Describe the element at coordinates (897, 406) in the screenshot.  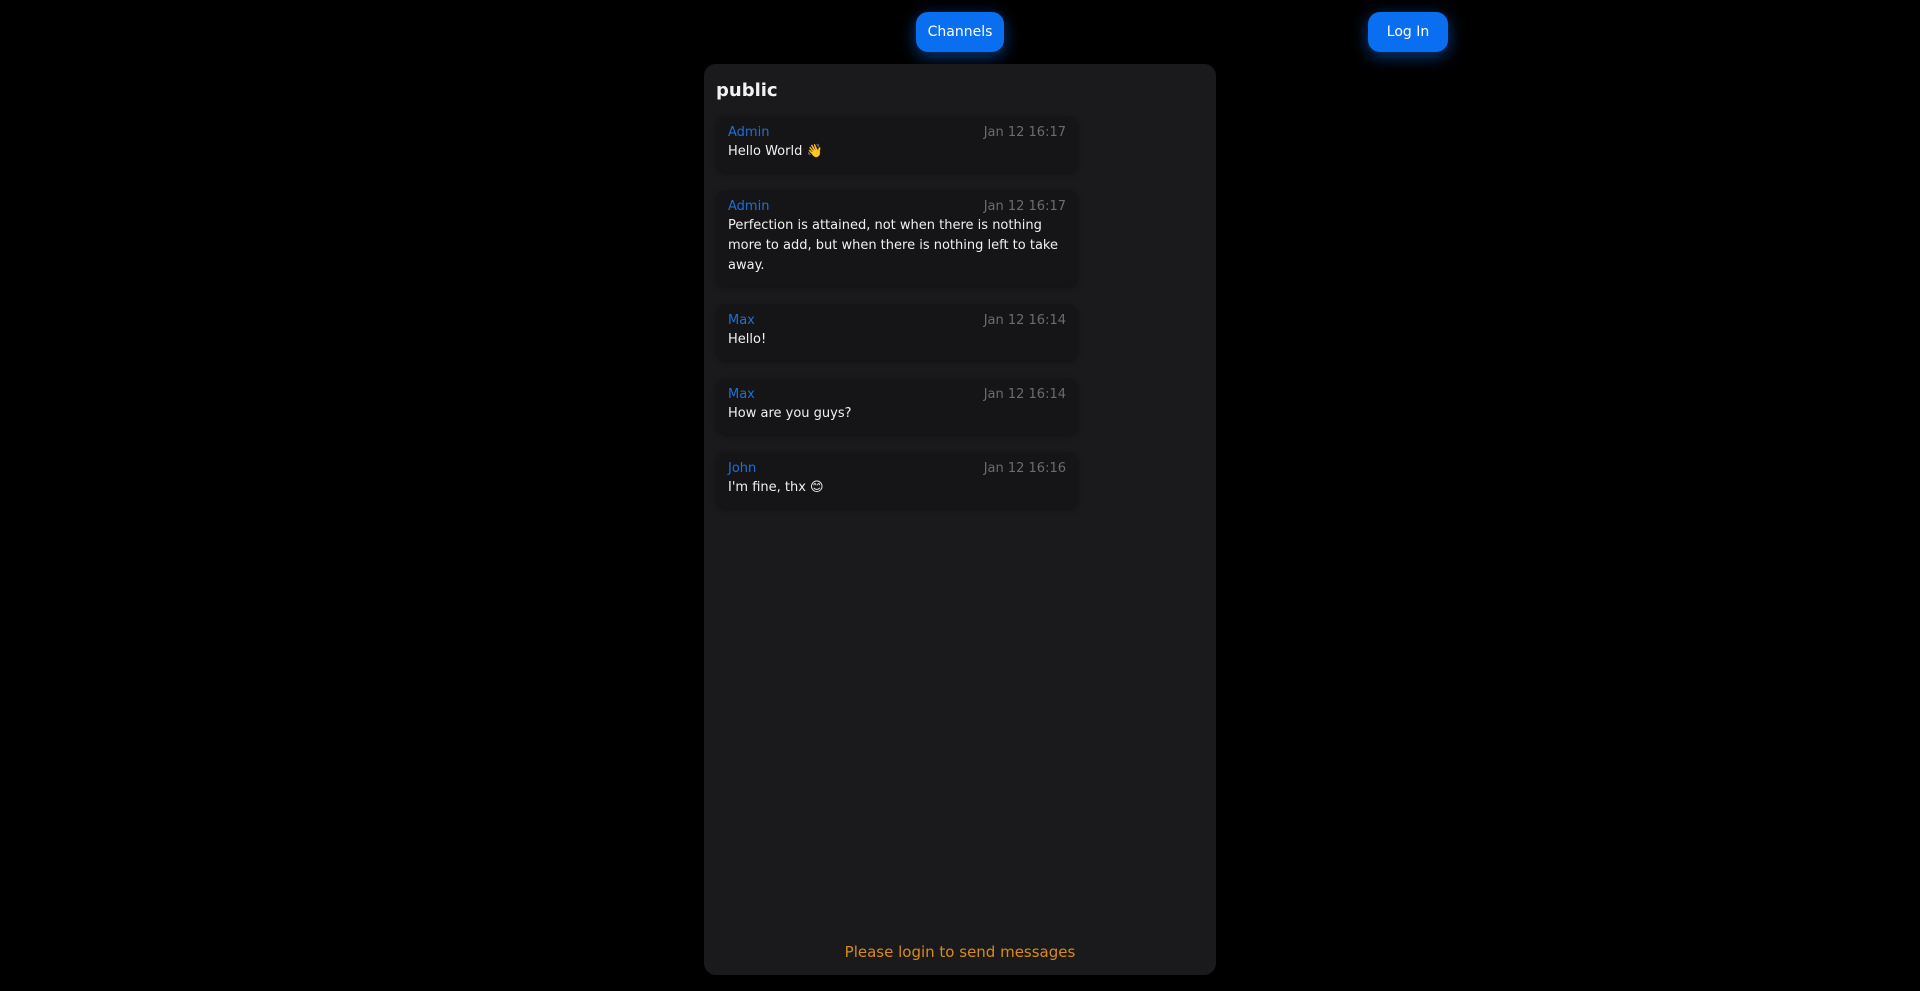
I see `message-item: Max Jan 12 16:14 How are you guys?` at that location.